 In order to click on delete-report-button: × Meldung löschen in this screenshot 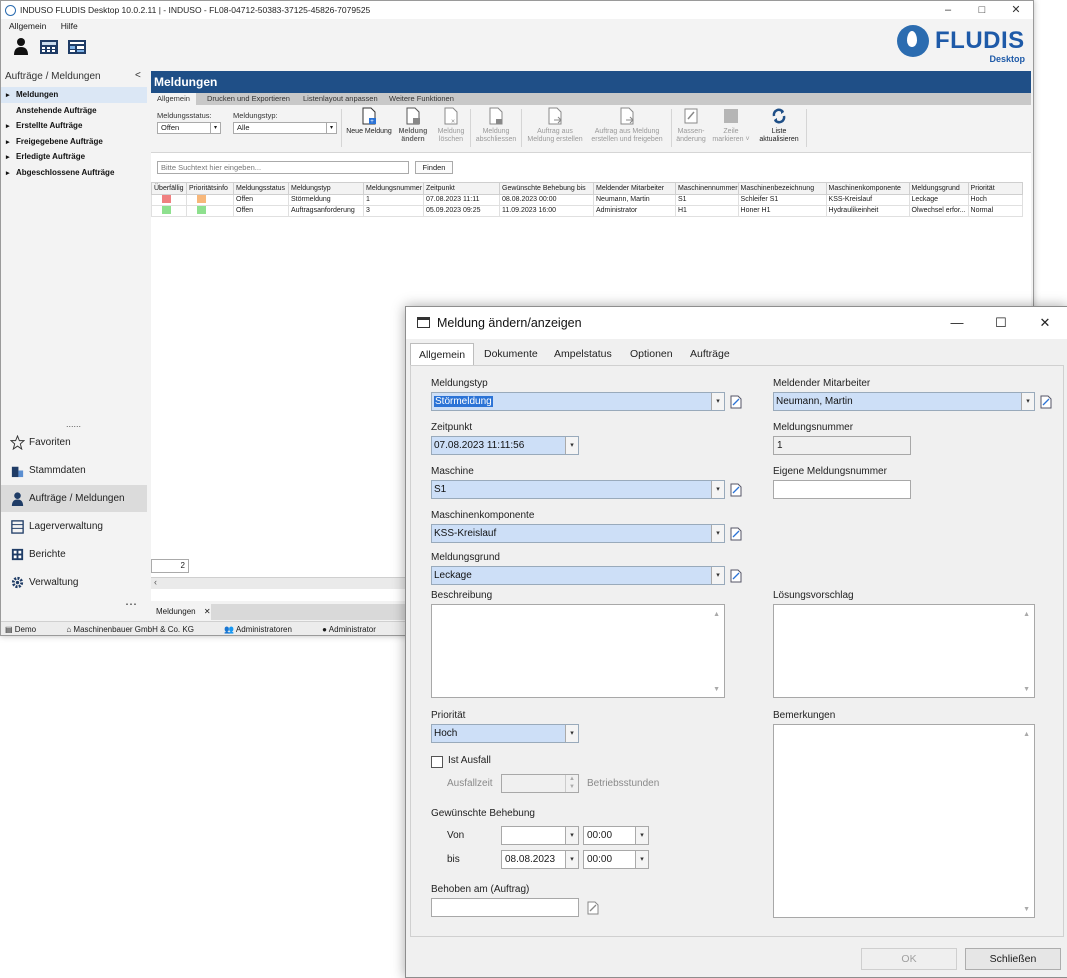, I will do `click(451, 125)`.